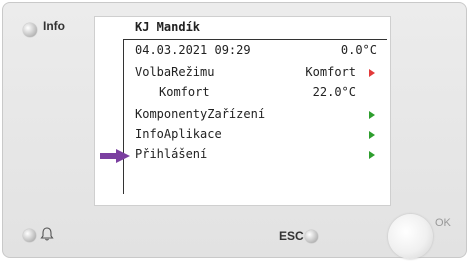 This screenshot has height=261, width=470. What do you see at coordinates (123, 116) in the screenshot?
I see `menu-cursor-line` at bounding box center [123, 116].